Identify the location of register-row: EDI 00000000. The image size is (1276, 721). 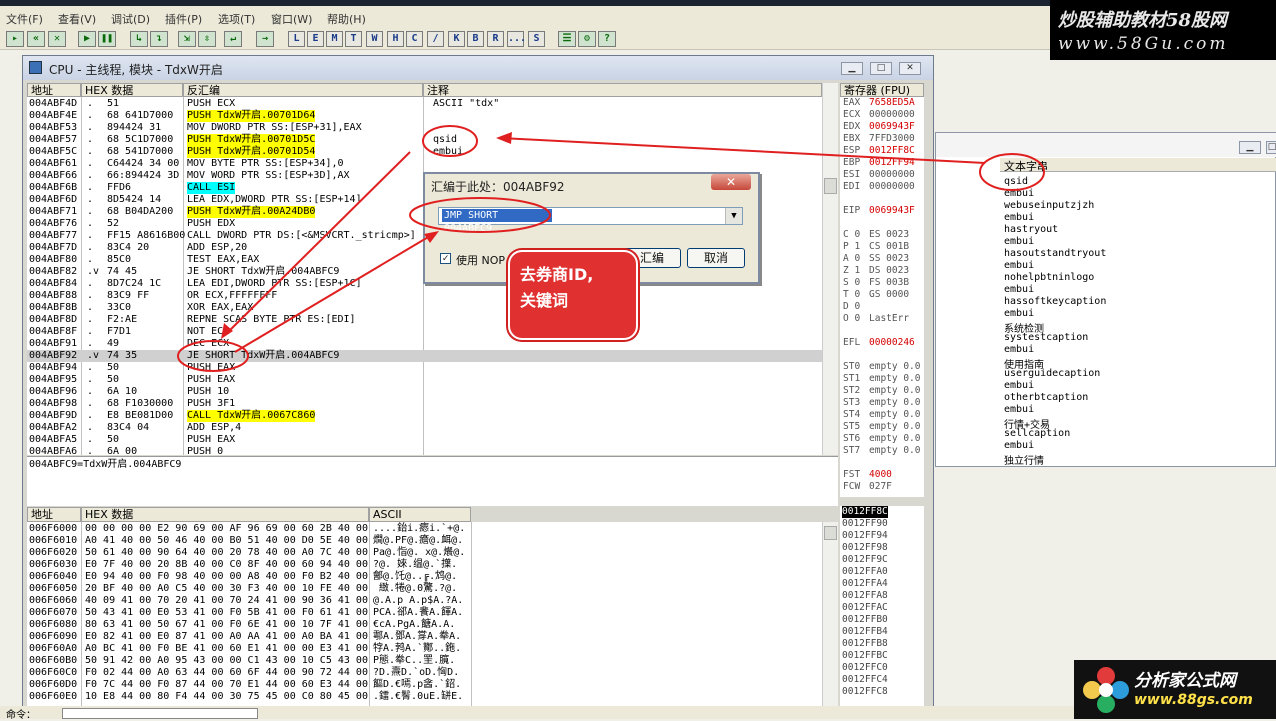
(879, 187).